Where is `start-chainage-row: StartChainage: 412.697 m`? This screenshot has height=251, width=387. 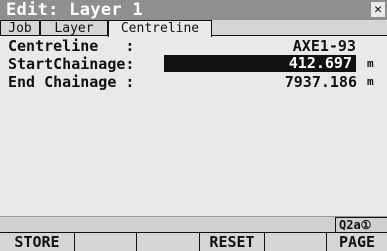 start-chainage-row: StartChainage: 412.697 m is located at coordinates (193, 64).